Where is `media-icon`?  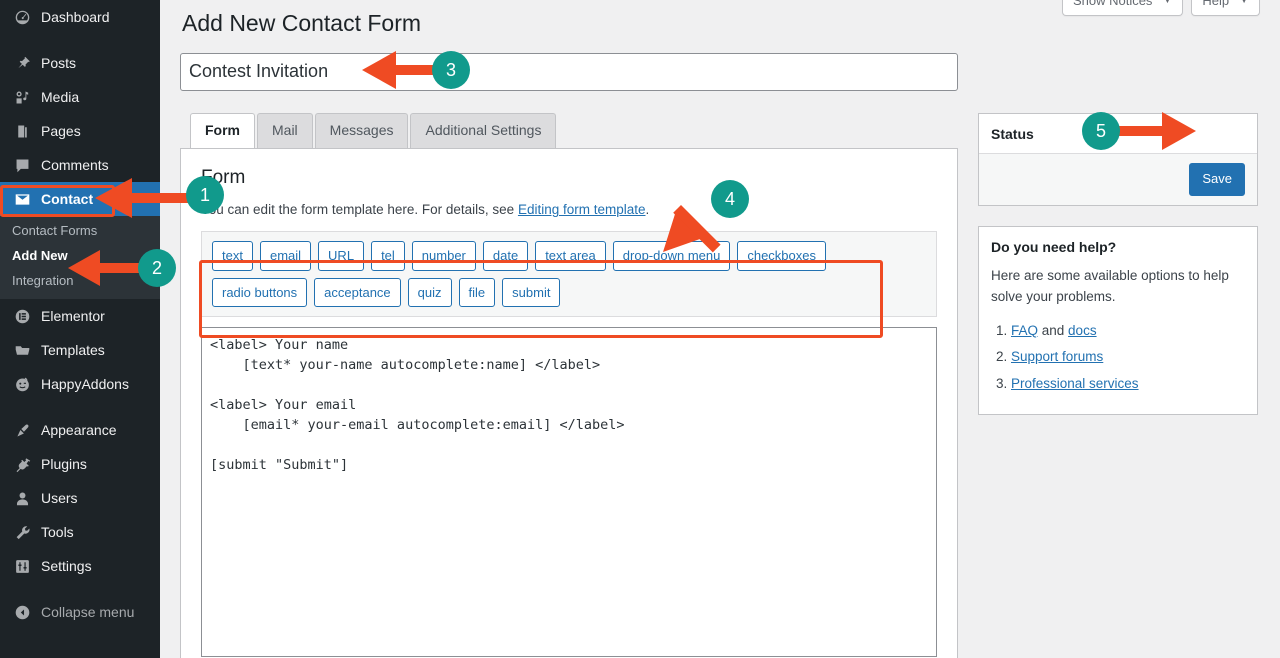
media-icon is located at coordinates (22, 97).